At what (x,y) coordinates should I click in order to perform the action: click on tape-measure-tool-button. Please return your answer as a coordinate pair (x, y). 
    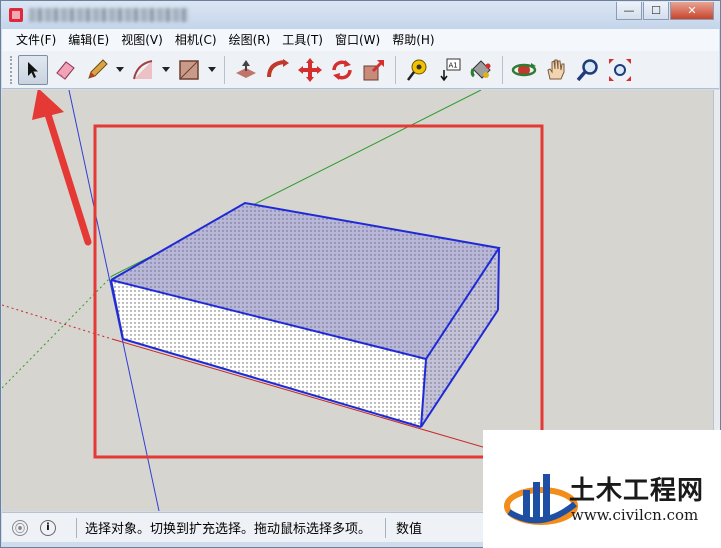
    Looking at the image, I should click on (417, 70).